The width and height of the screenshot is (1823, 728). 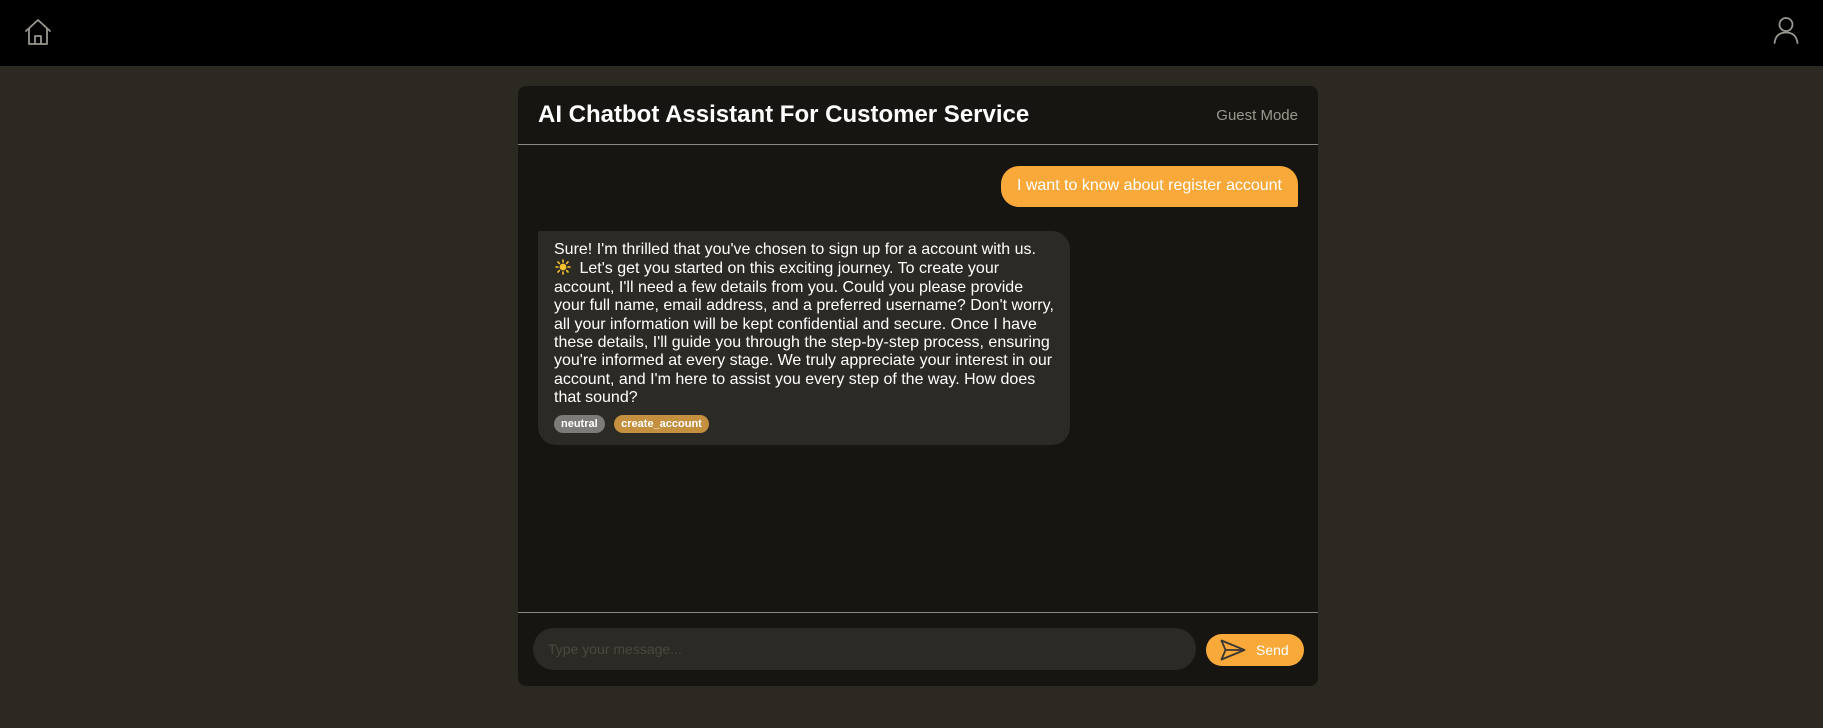 What do you see at coordinates (1272, 650) in the screenshot?
I see `send-label: Send` at bounding box center [1272, 650].